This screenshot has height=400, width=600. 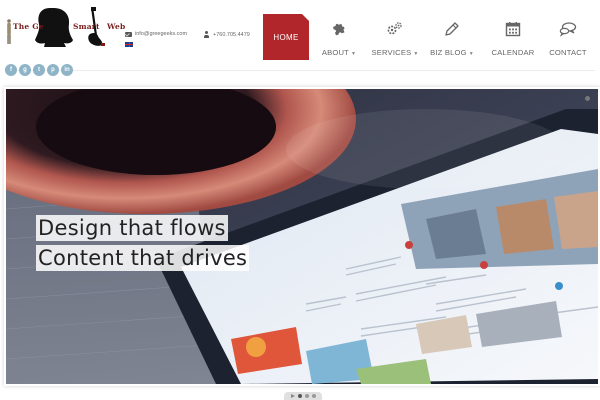 What do you see at coordinates (53, 70) in the screenshot?
I see `pinterest-icon: p` at bounding box center [53, 70].